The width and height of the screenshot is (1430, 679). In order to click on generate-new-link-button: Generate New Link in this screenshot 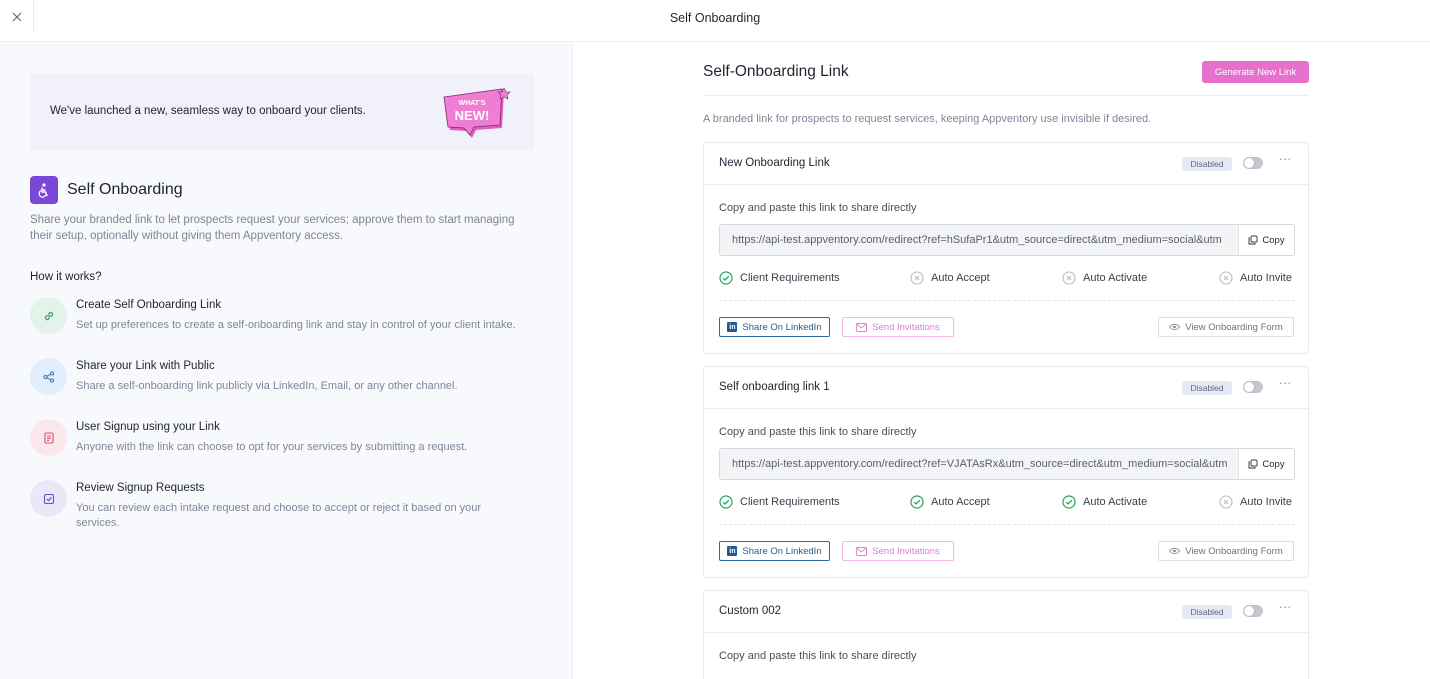, I will do `click(1255, 72)`.